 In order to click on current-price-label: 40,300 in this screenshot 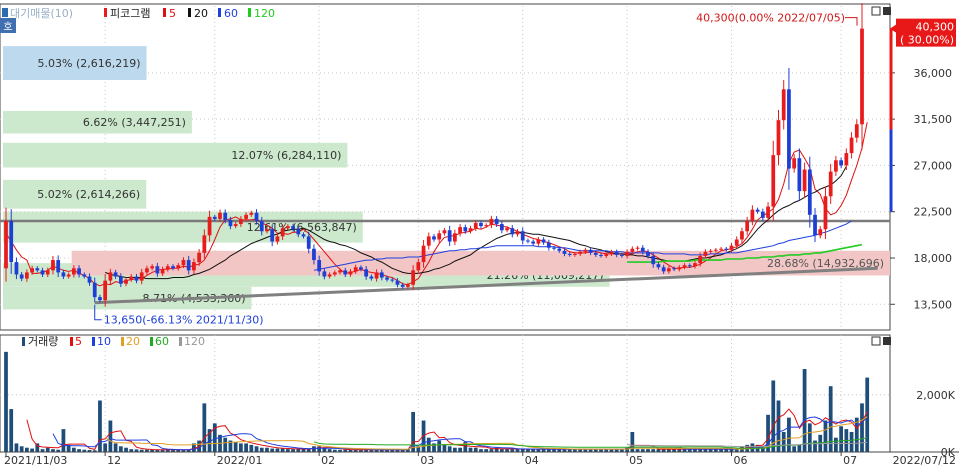, I will do `click(935, 27)`.